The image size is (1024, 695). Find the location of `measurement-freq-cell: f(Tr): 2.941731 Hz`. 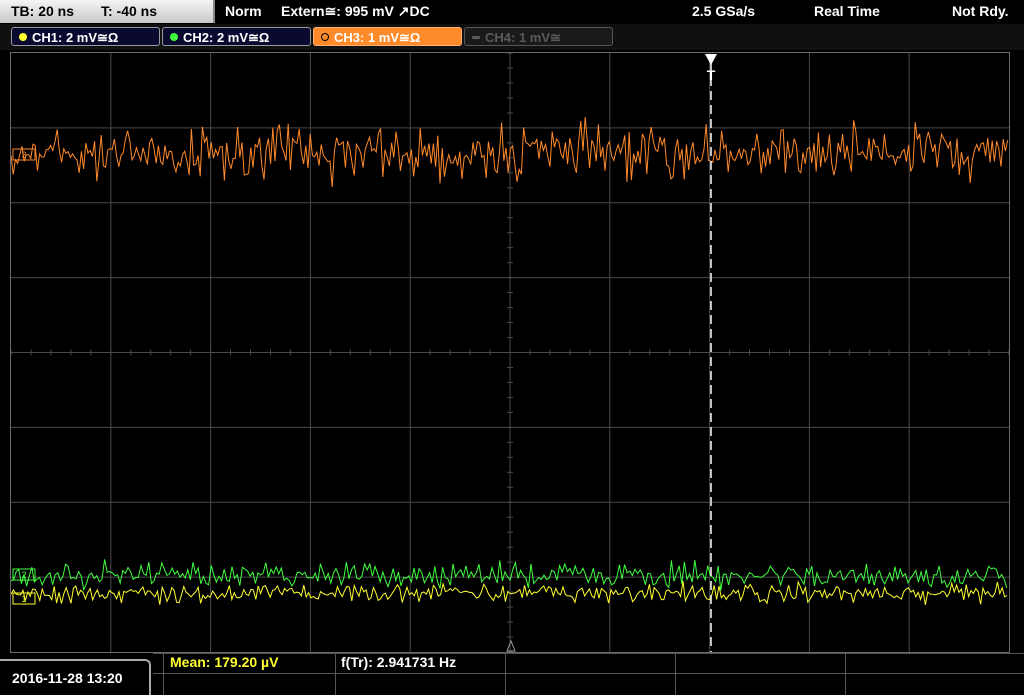

measurement-freq-cell: f(Tr): 2.941731 Hz is located at coordinates (420, 674).